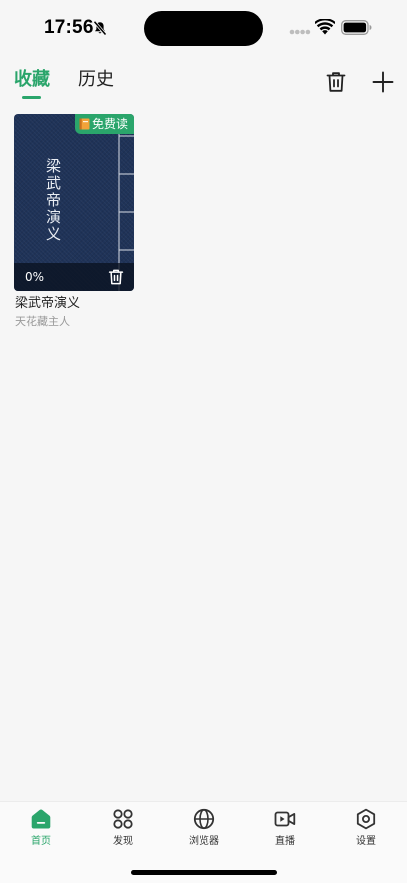  I want to click on book-icon, so click(84, 124).